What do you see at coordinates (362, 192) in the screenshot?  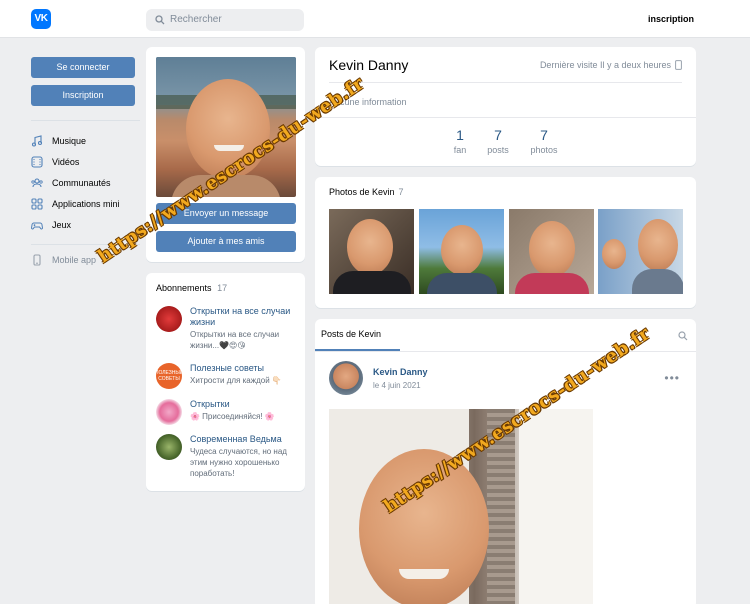 I see `photos-title: Photos de Kevin` at bounding box center [362, 192].